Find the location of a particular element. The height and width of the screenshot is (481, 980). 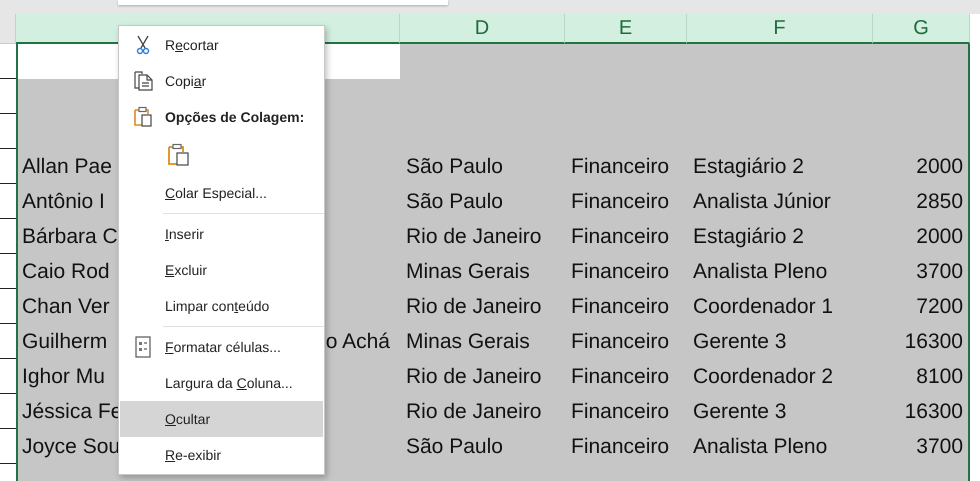

menu-heading: Opções de Colagem: is located at coordinates (234, 117).